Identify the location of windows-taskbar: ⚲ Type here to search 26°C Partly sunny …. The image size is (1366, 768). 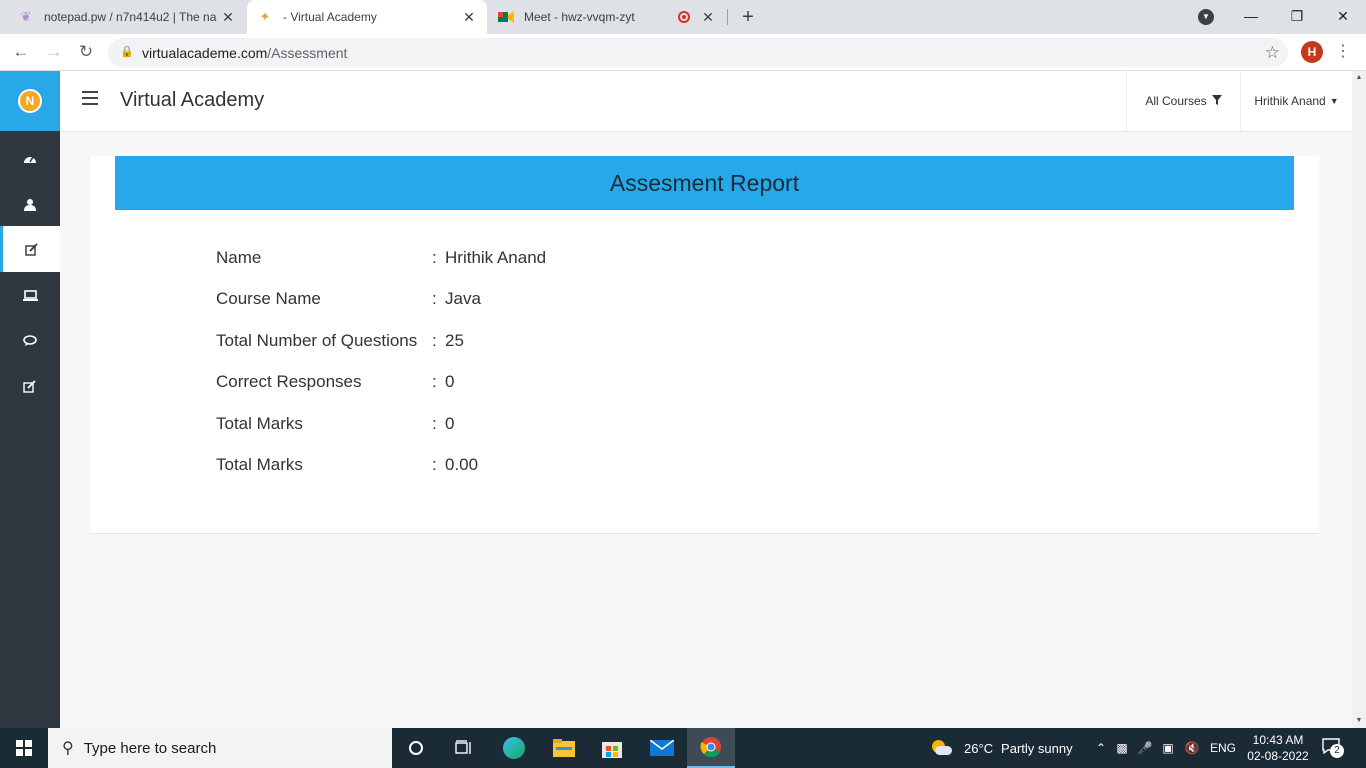
(683, 748).